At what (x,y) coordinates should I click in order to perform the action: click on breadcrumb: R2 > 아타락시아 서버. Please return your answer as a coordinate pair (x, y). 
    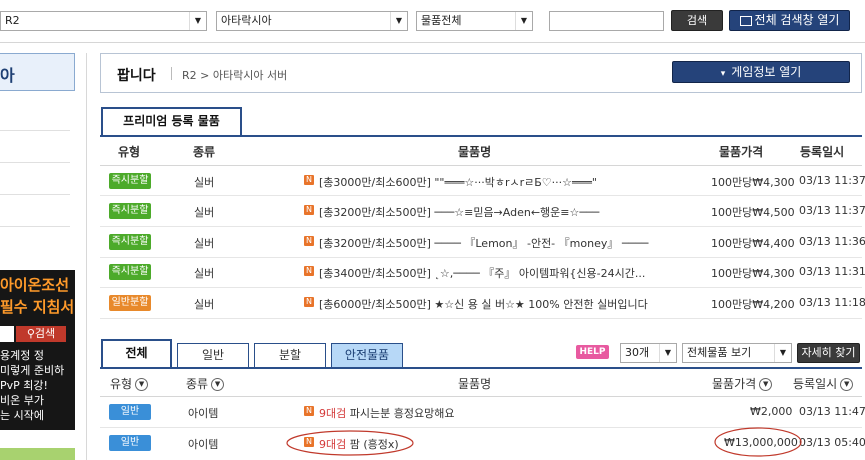
    Looking at the image, I should click on (234, 75).